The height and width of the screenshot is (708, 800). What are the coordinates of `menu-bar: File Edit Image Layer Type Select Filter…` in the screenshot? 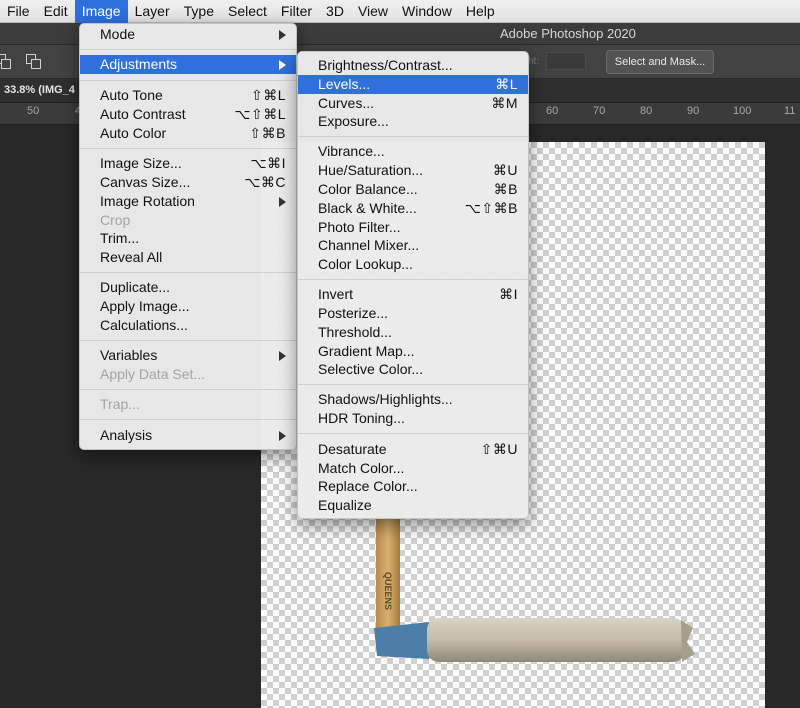 It's located at (400, 11).